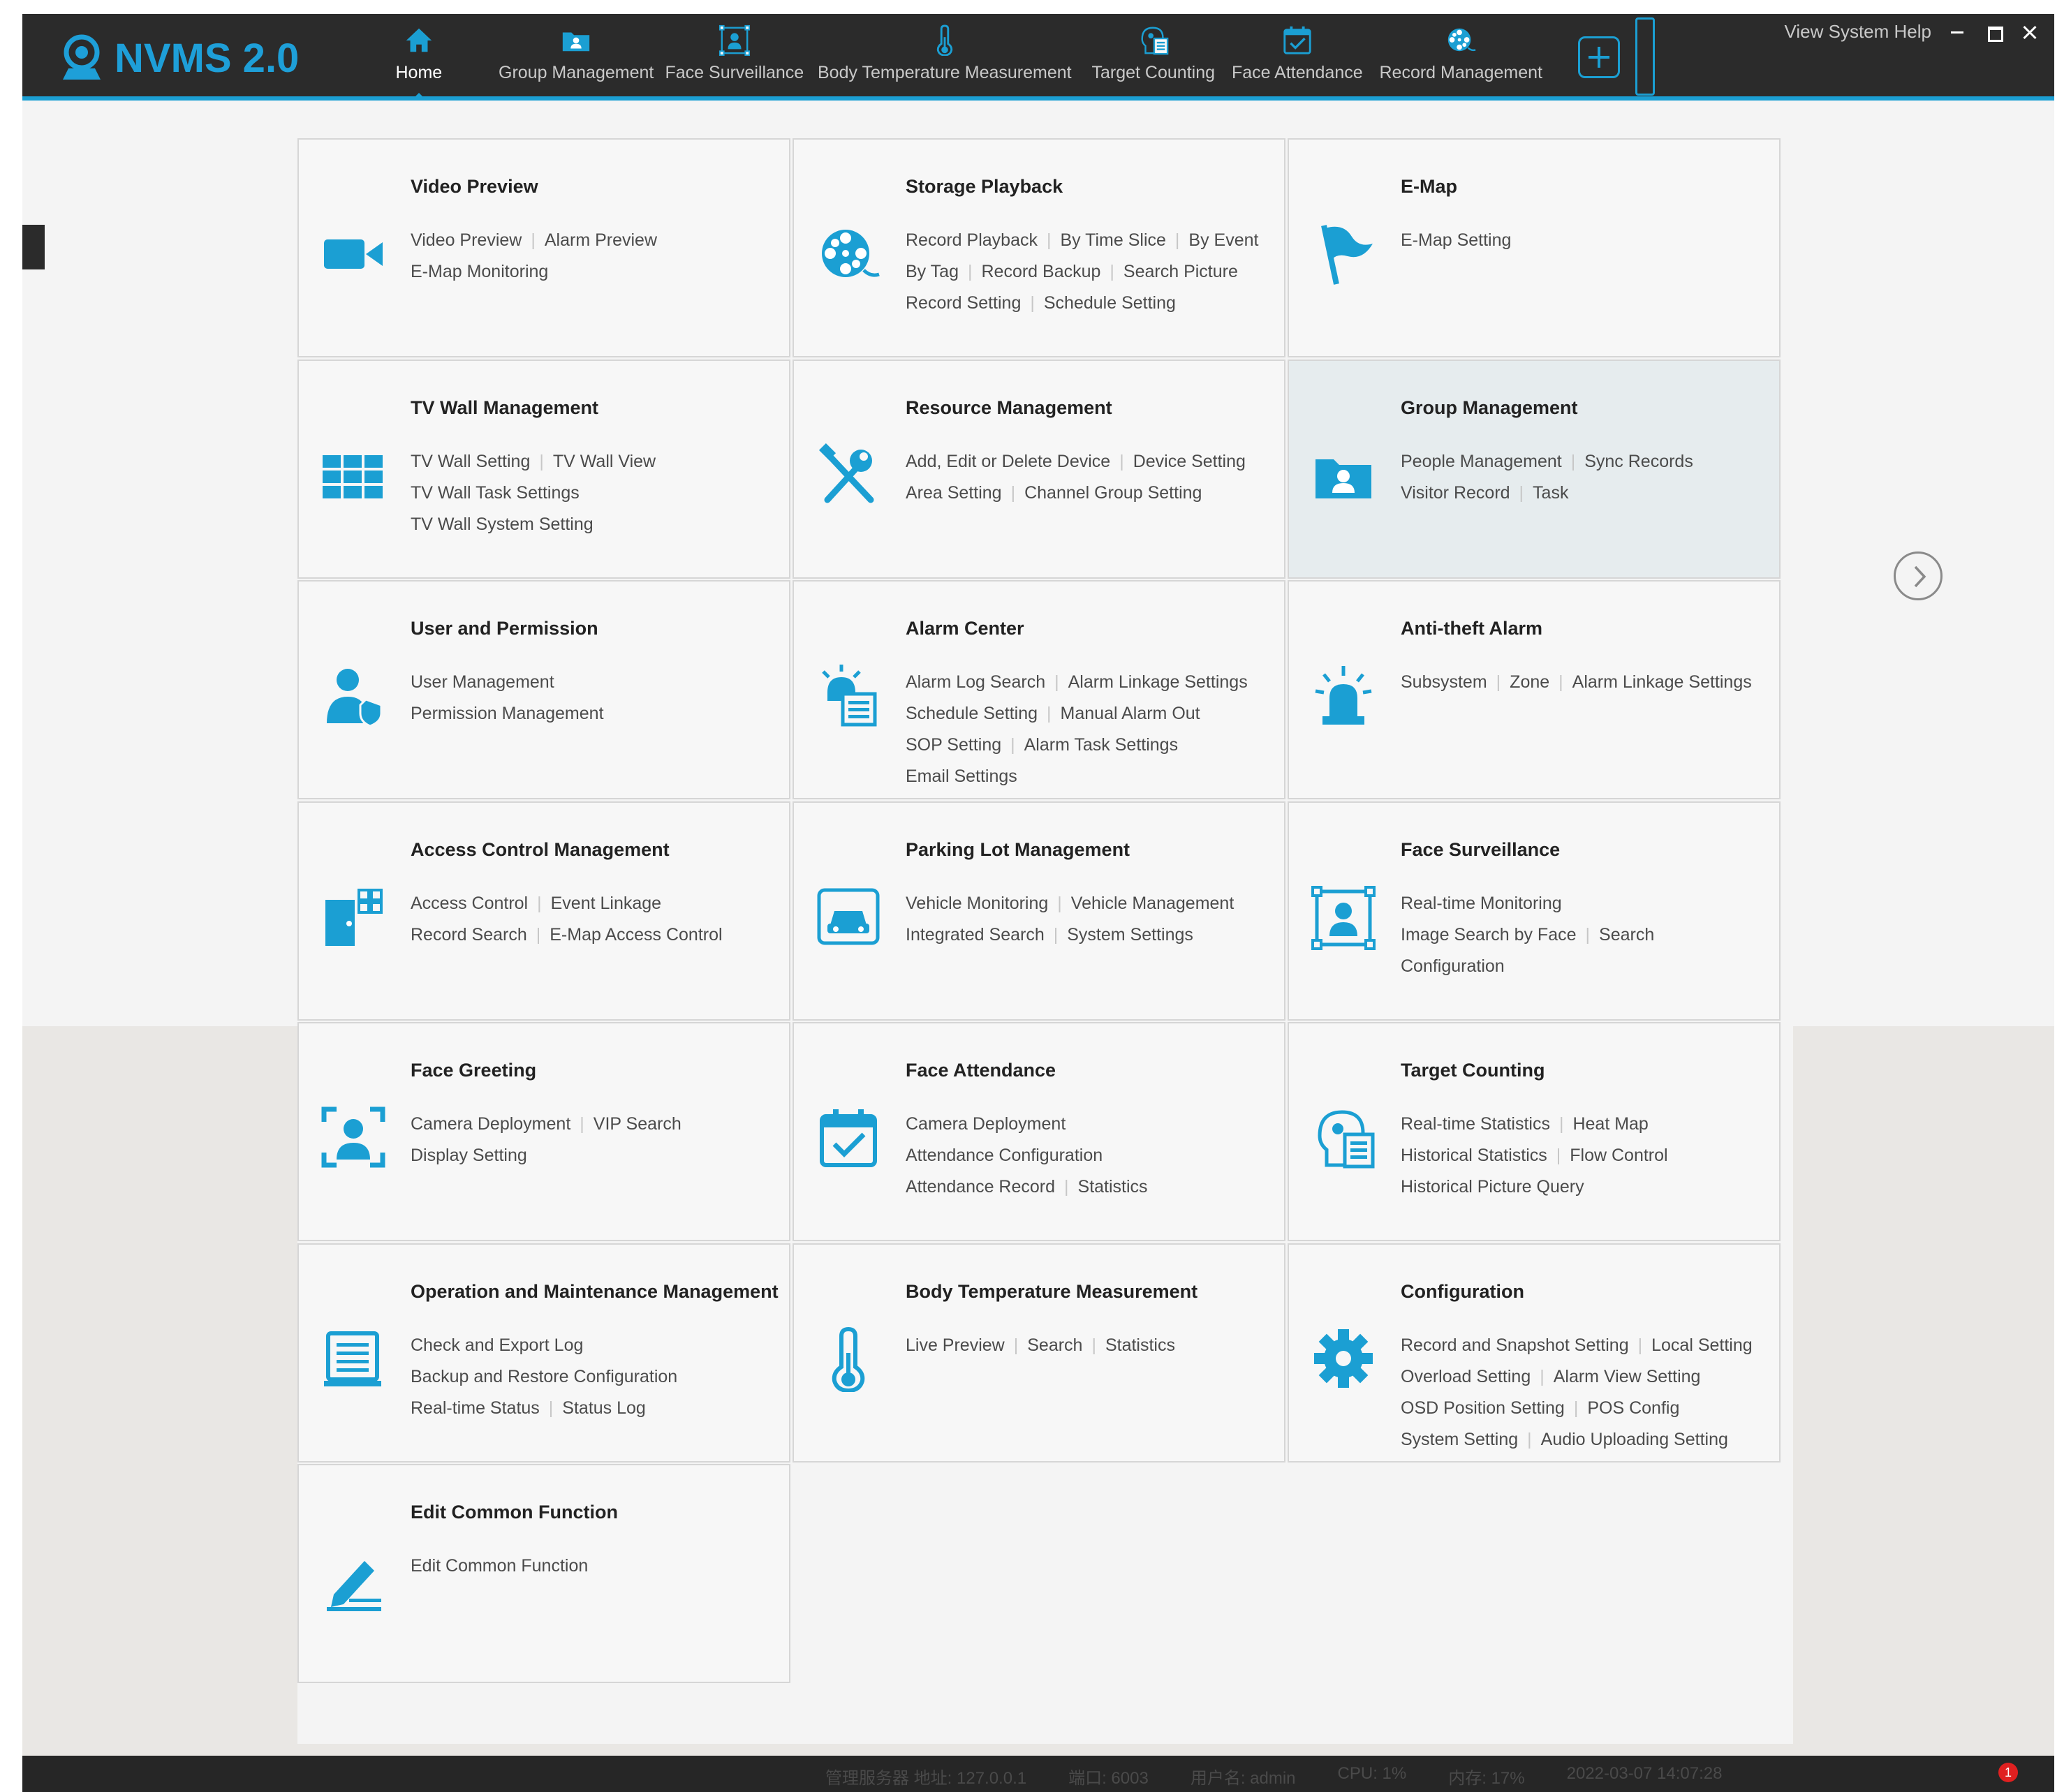 This screenshot has width=2071, height=1792. I want to click on nav-tab-group-management: Group Management, so click(576, 63).